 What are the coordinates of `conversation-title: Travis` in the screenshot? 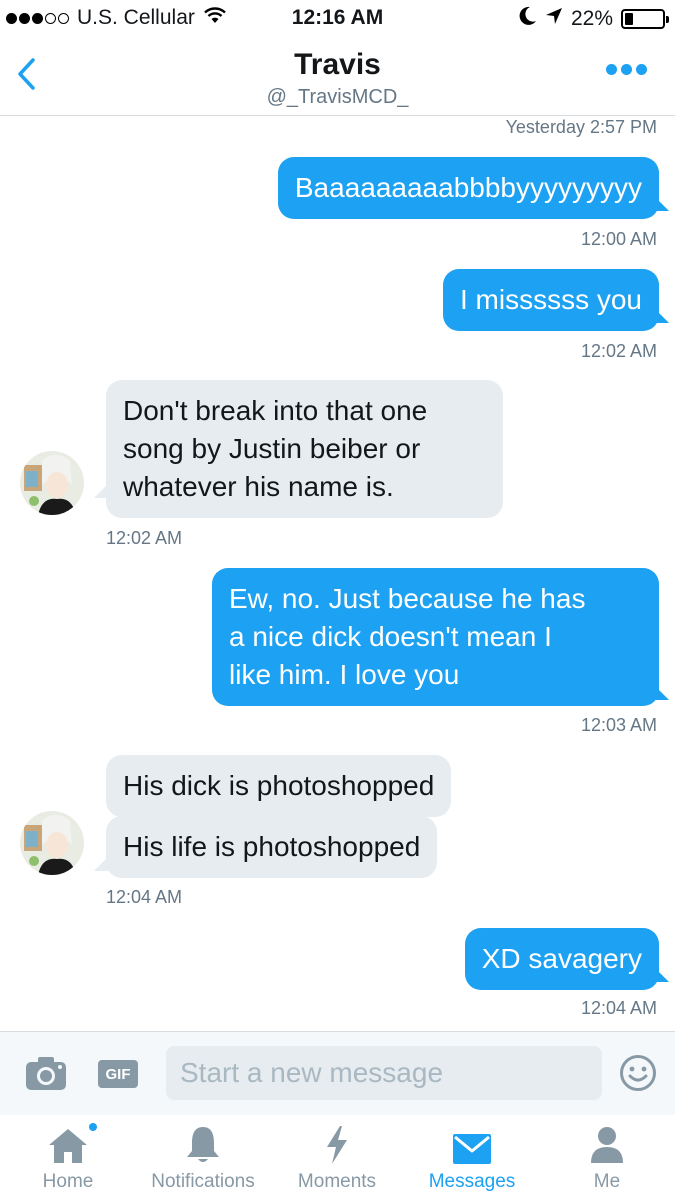 It's located at (337, 64).